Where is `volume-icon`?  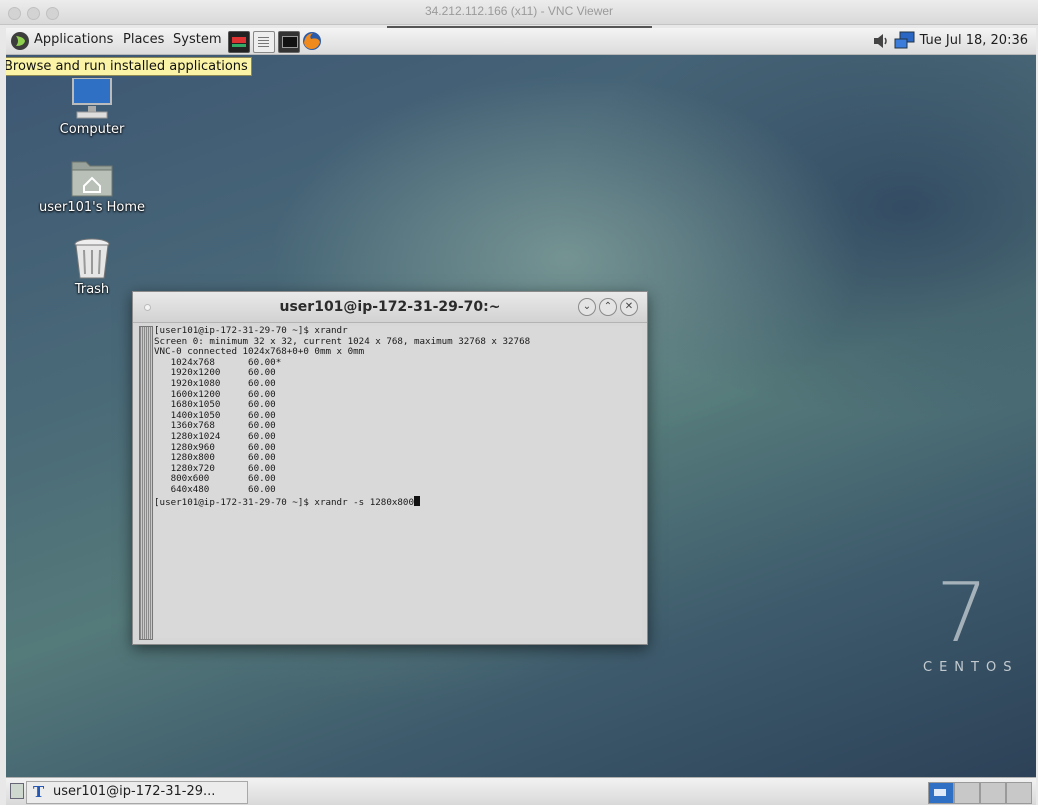 volume-icon is located at coordinates (881, 41).